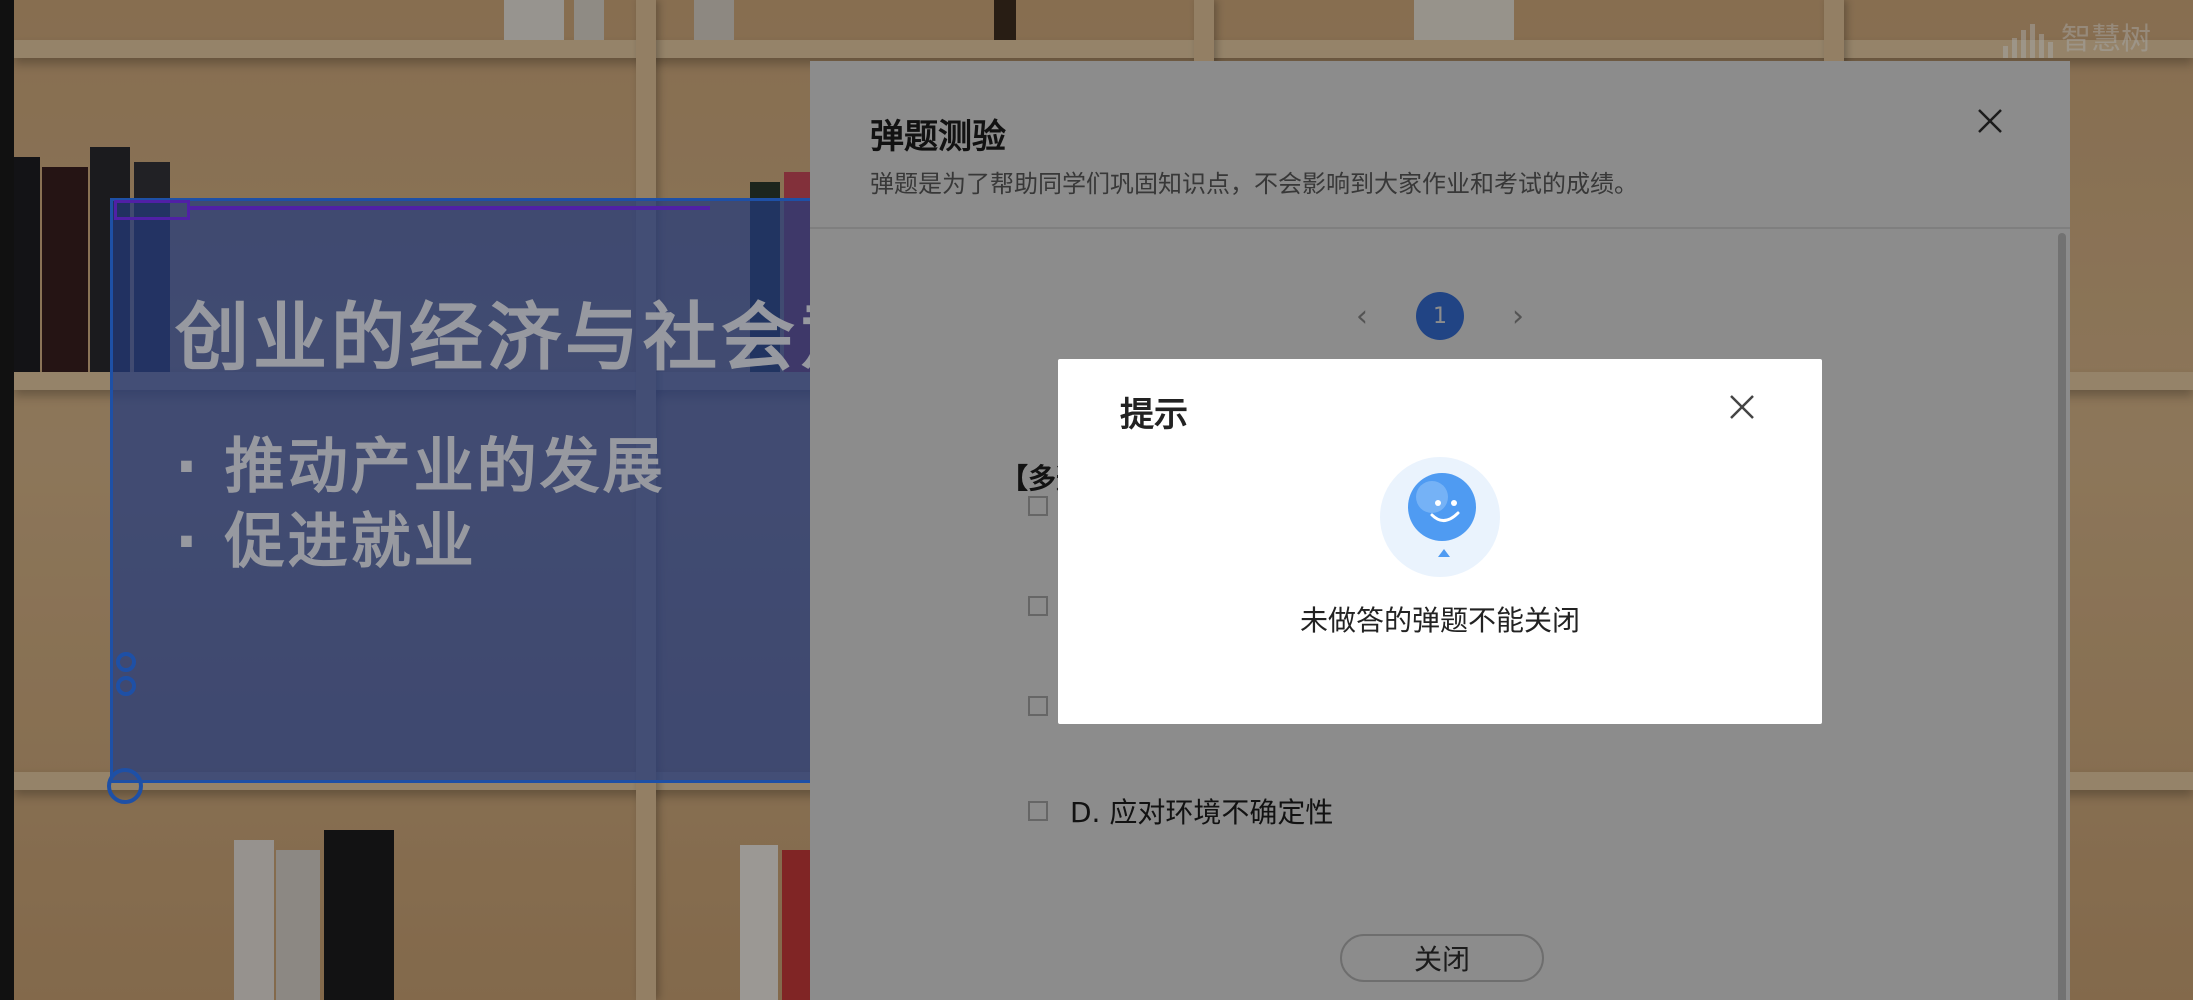 This screenshot has height=1000, width=2193. Describe the element at coordinates (1742, 407) in the screenshot. I see `close-icon` at that location.